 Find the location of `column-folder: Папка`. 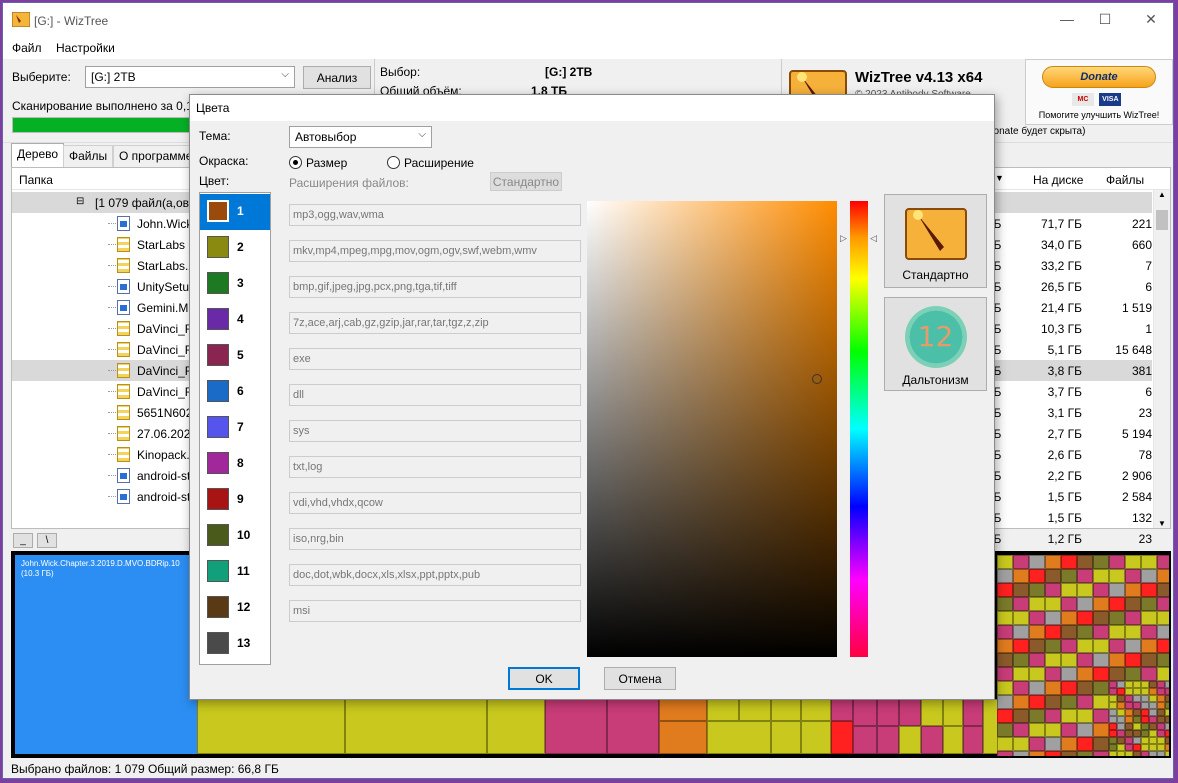

column-folder: Папка is located at coordinates (36, 180).